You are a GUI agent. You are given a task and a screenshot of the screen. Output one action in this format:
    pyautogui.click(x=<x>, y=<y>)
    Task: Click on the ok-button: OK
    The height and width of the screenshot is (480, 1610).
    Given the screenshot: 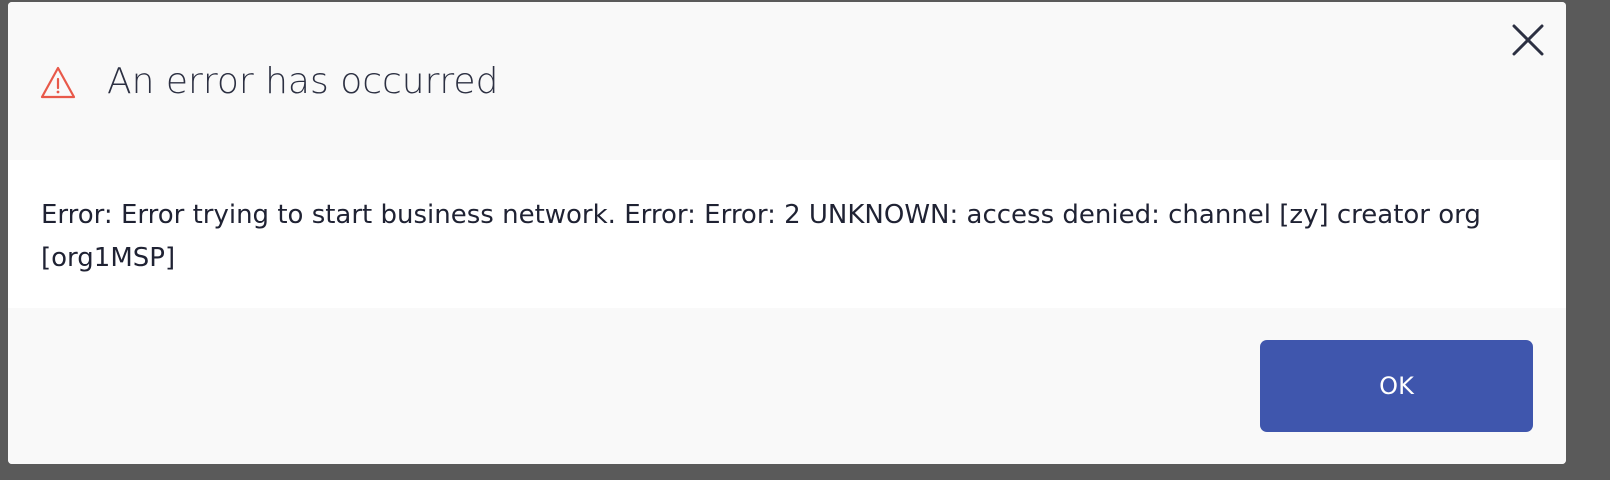 What is the action you would take?
    pyautogui.click(x=1396, y=386)
    